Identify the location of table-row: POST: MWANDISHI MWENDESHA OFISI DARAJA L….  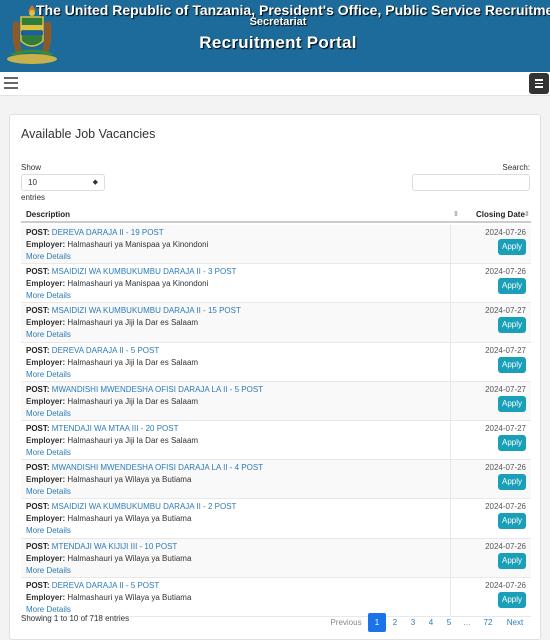
(276, 480).